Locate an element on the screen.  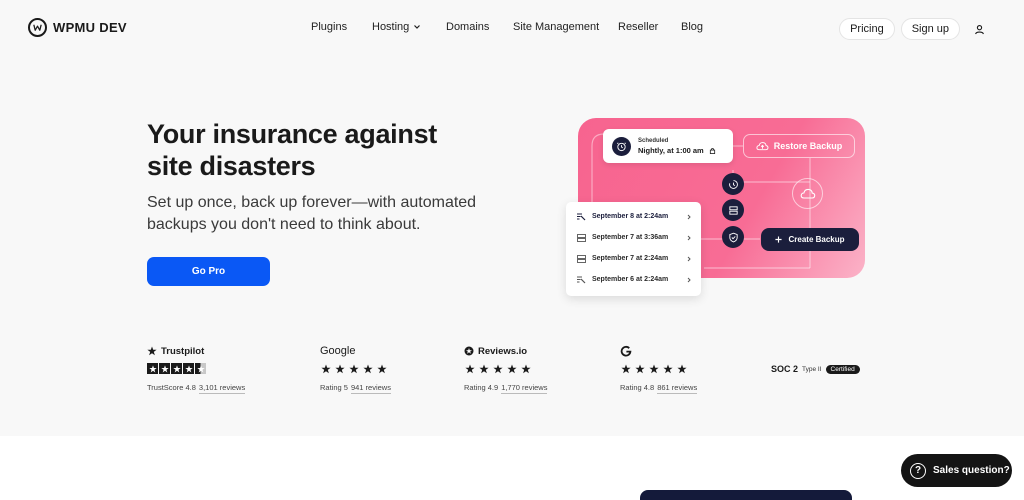
review-google: Google Rating 5 941 reviews is located at coordinates (355, 369).